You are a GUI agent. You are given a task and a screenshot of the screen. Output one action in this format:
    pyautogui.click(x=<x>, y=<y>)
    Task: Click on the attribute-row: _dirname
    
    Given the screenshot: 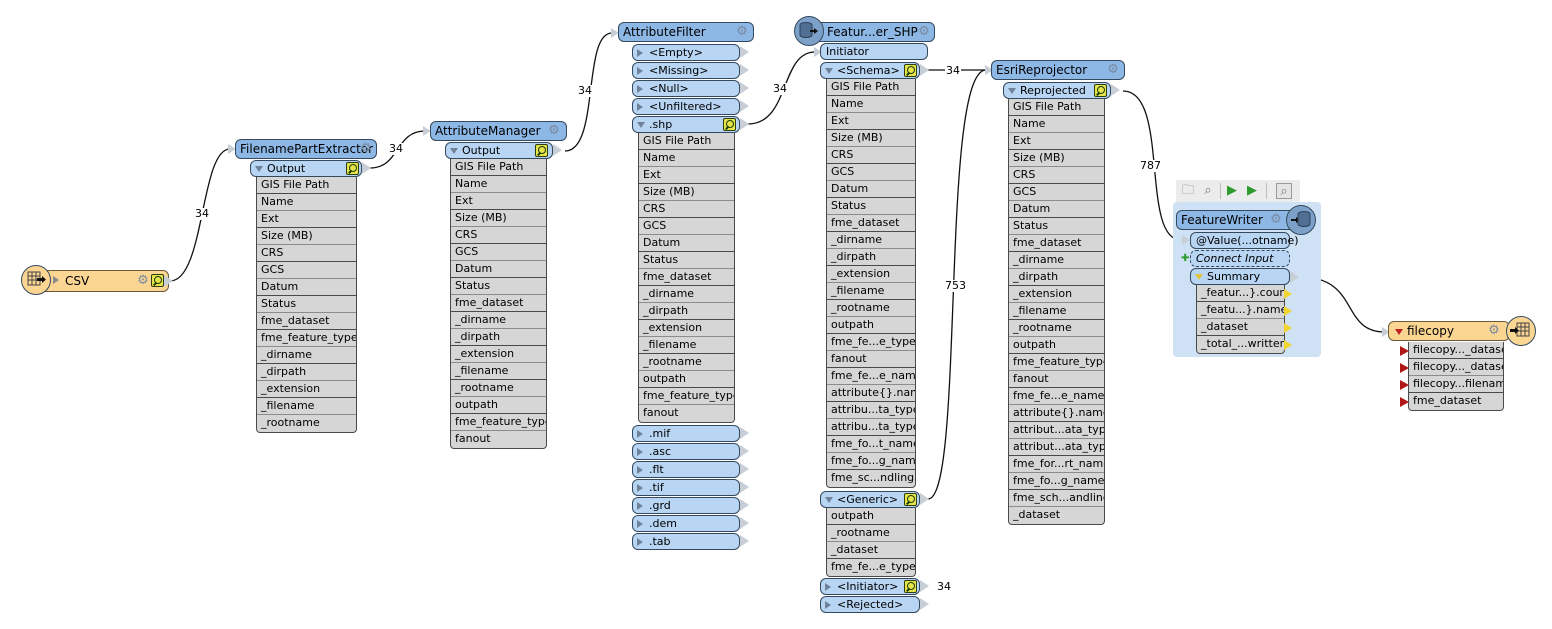 What is the action you would take?
    pyautogui.click(x=686, y=294)
    